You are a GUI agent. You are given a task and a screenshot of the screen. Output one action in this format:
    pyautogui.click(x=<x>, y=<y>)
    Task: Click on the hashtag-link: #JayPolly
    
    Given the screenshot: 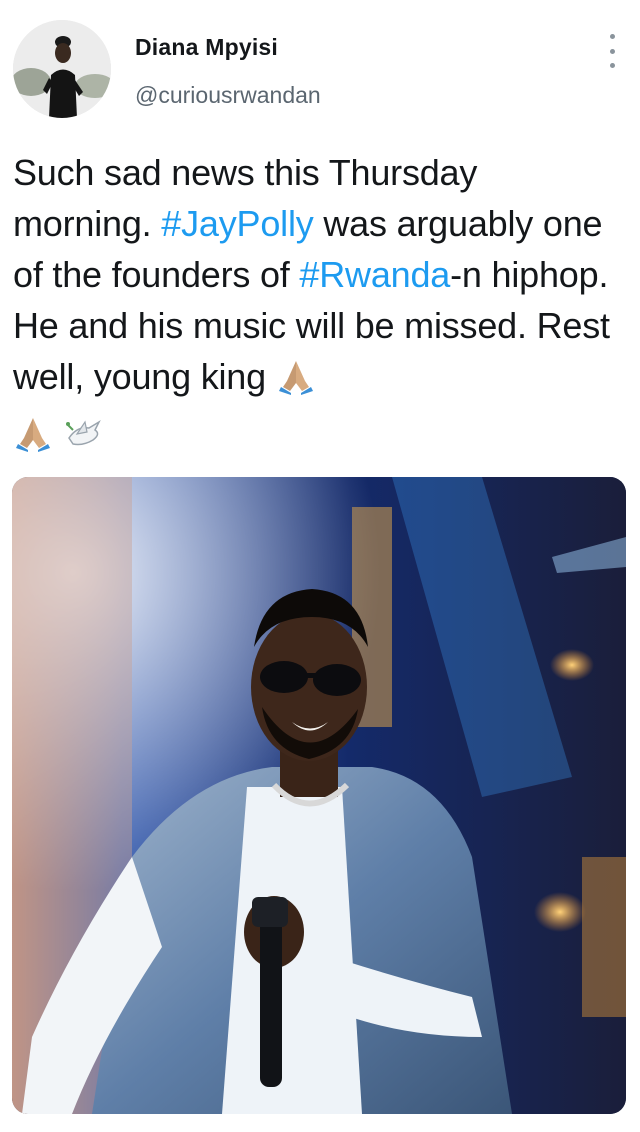 What is the action you would take?
    pyautogui.click(x=237, y=223)
    